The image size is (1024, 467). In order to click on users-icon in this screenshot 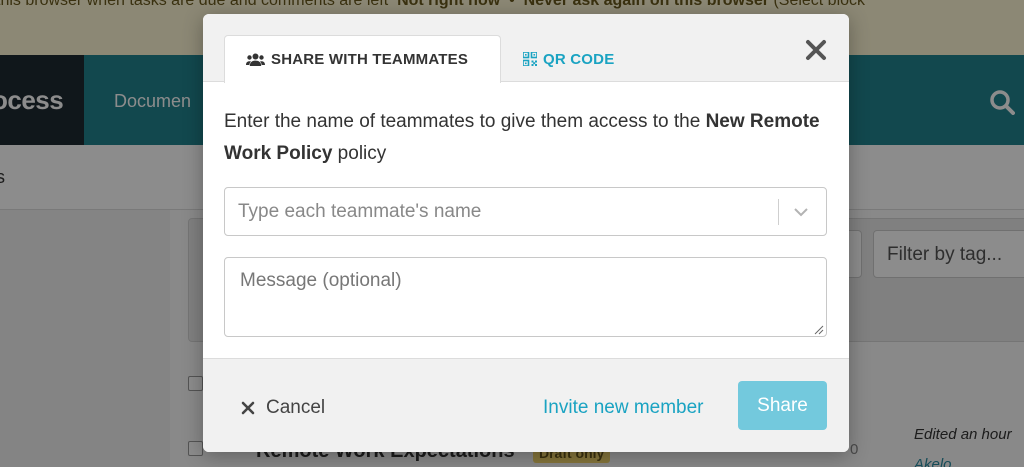, I will do `click(255, 60)`.